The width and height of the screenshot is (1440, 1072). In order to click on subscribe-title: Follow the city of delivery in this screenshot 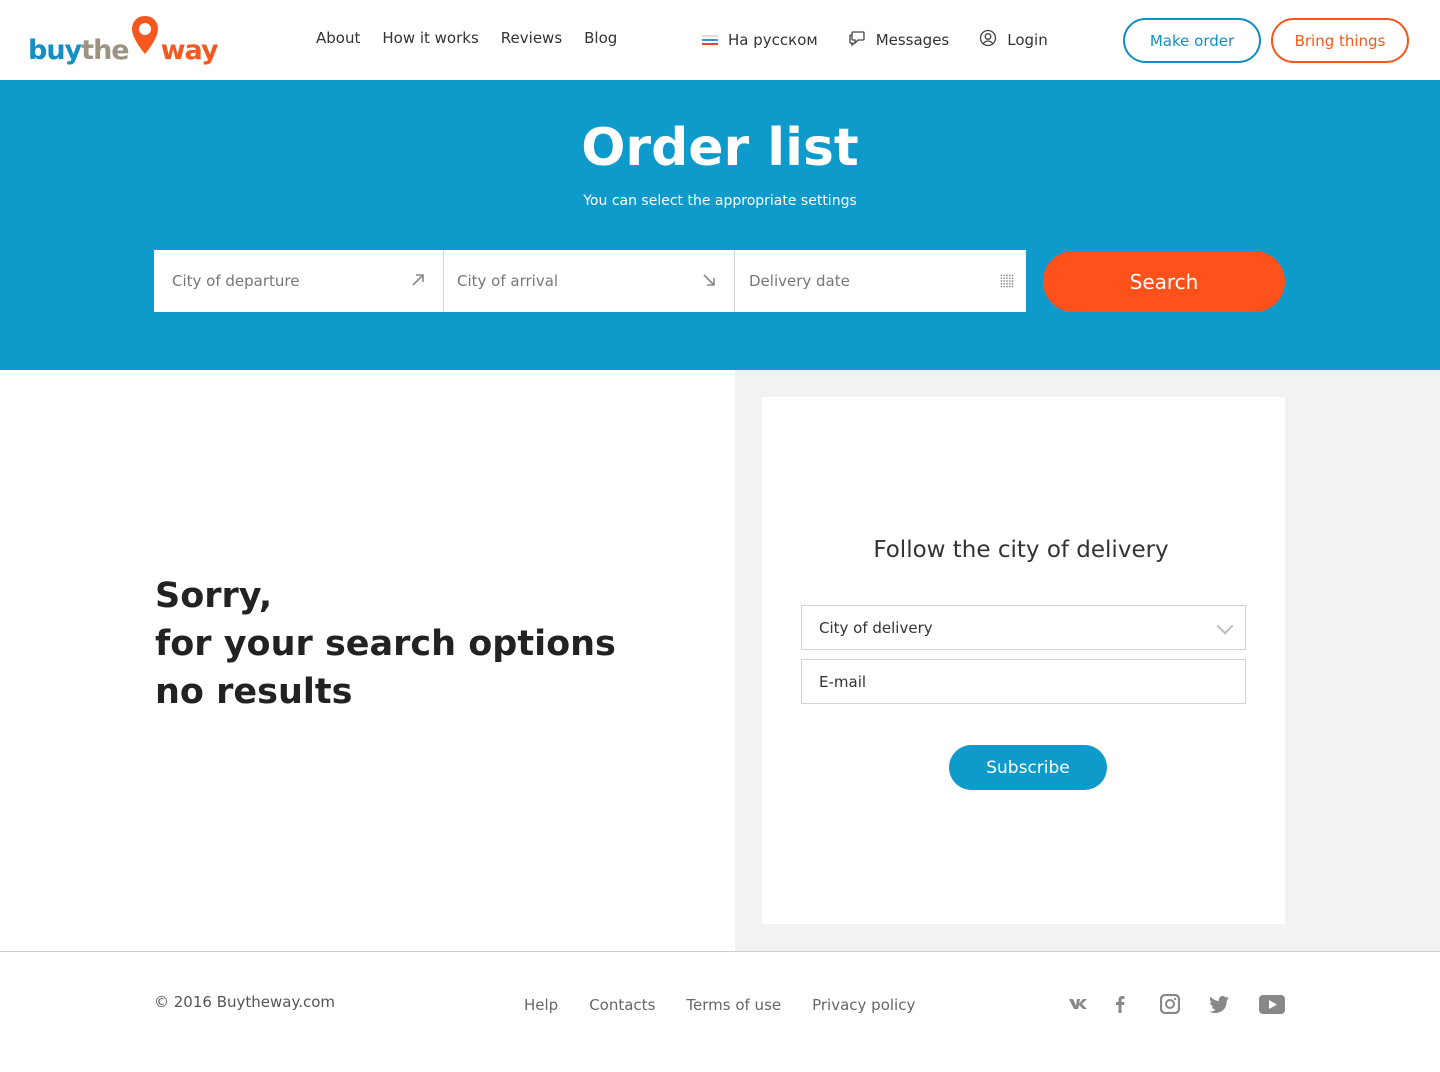, I will do `click(1021, 550)`.